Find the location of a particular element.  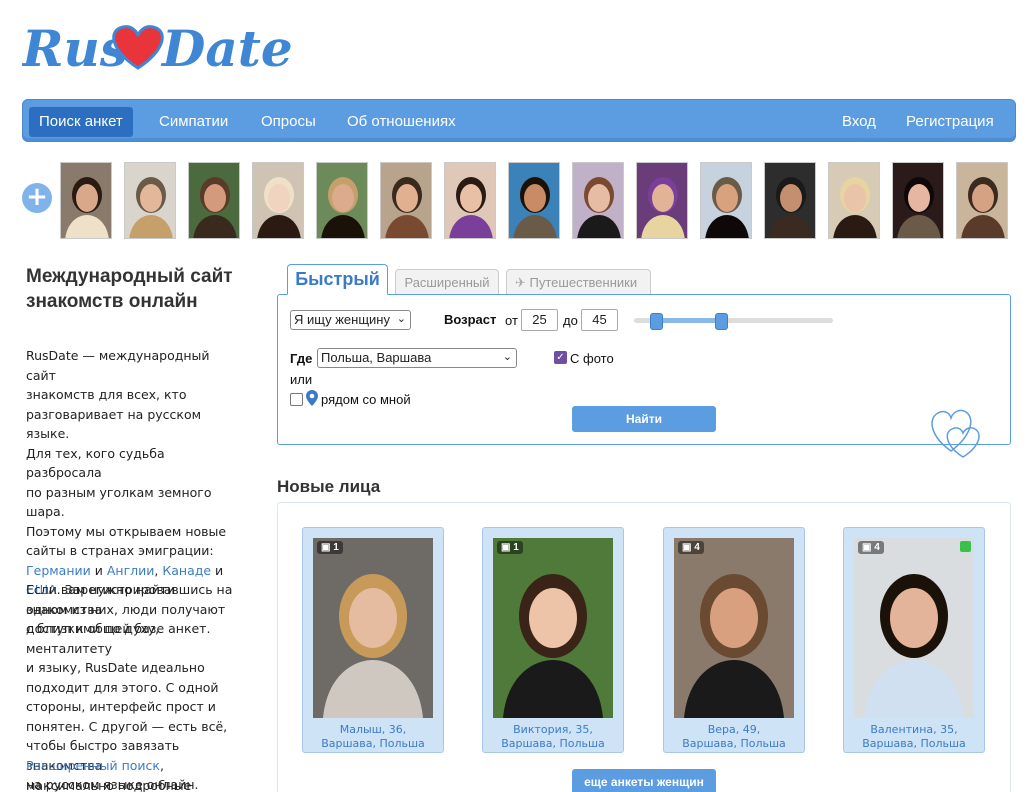

svg-text: Date is located at coordinates (226, 48).